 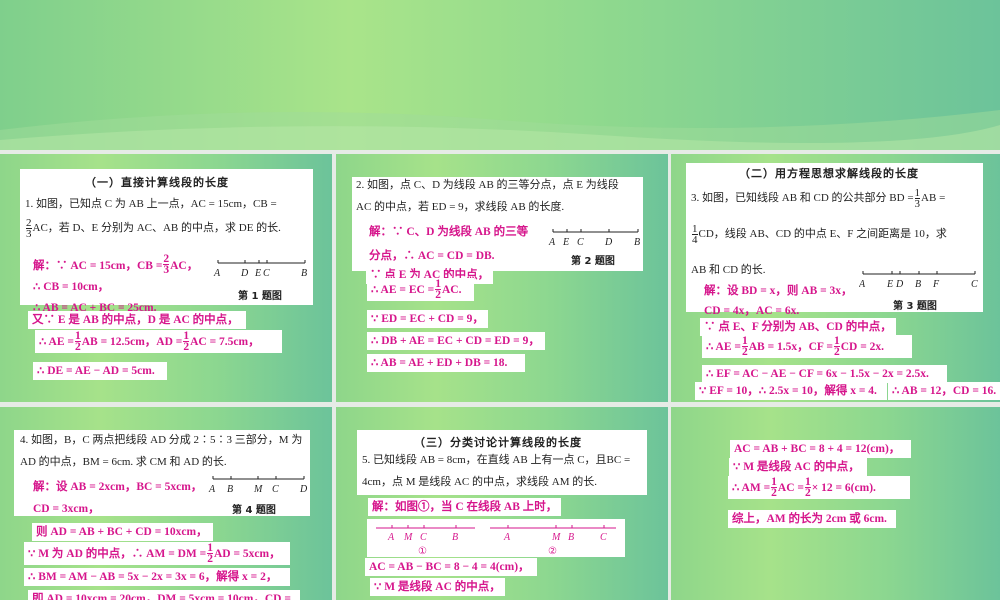 I want to click on text-line: 1. 如图，已知点 C 为 AB 上一点，AC = 15cm，CB =, so click(x=153, y=204).